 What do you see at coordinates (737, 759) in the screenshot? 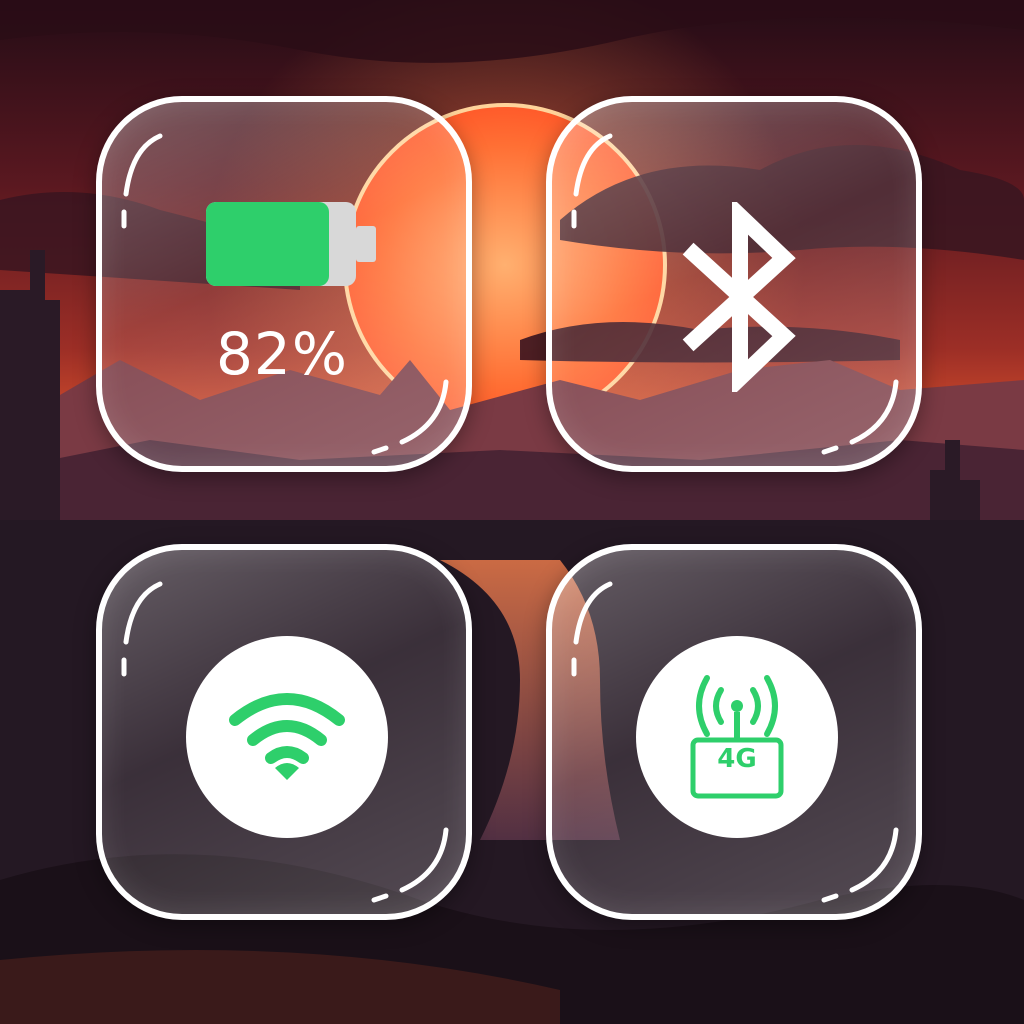
I see `network-type-label: 4G` at bounding box center [737, 759].